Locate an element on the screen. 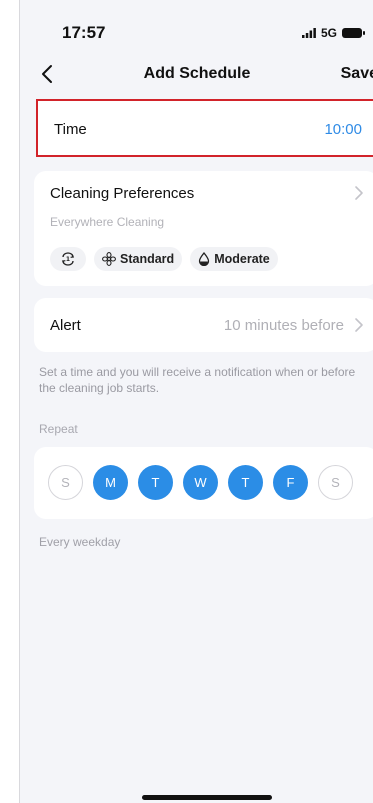 Image resolution: width=373 pixels, height=803 pixels. day-toggle-thursday: T is located at coordinates (245, 482).